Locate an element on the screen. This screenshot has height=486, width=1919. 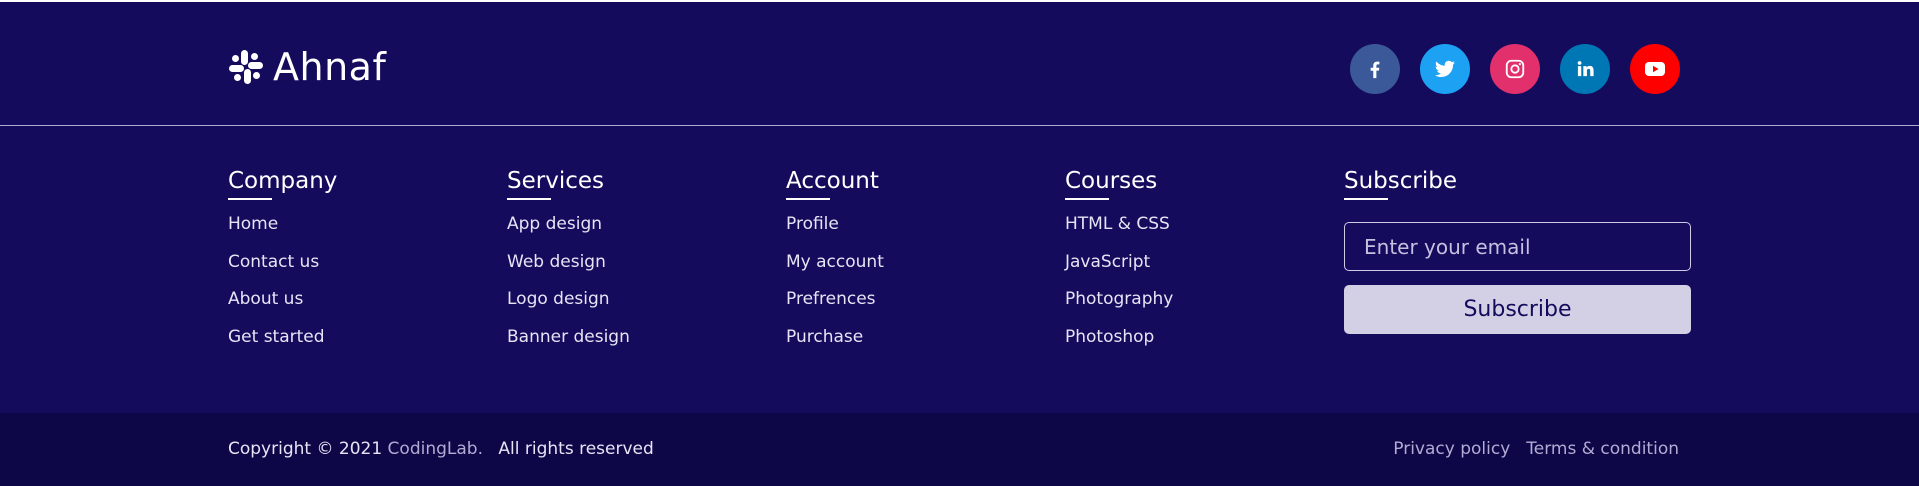
column-links: Home Contact us About us Get started is located at coordinates (282, 289).